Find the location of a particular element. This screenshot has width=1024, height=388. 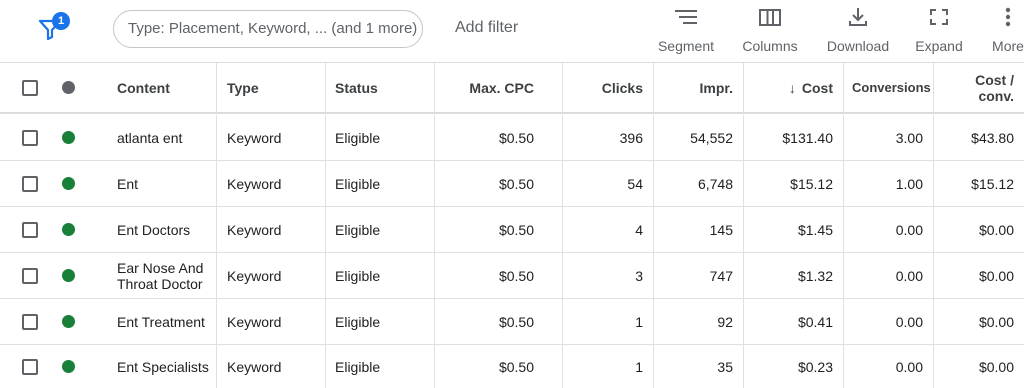

cell-clicks: 4 is located at coordinates (607, 229).